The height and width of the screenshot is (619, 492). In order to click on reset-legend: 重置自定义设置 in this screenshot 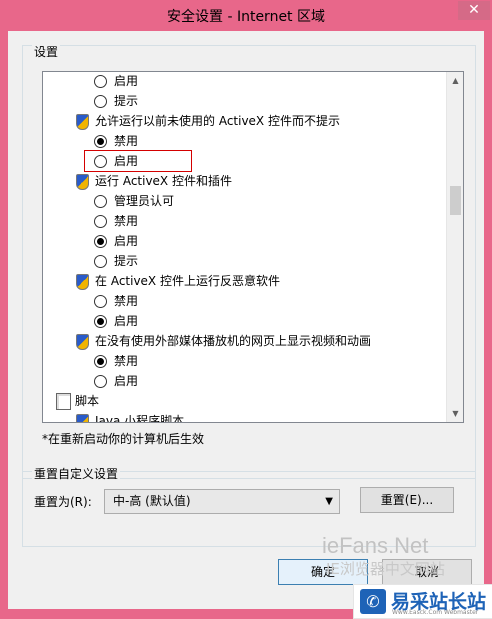, I will do `click(76, 473)`.